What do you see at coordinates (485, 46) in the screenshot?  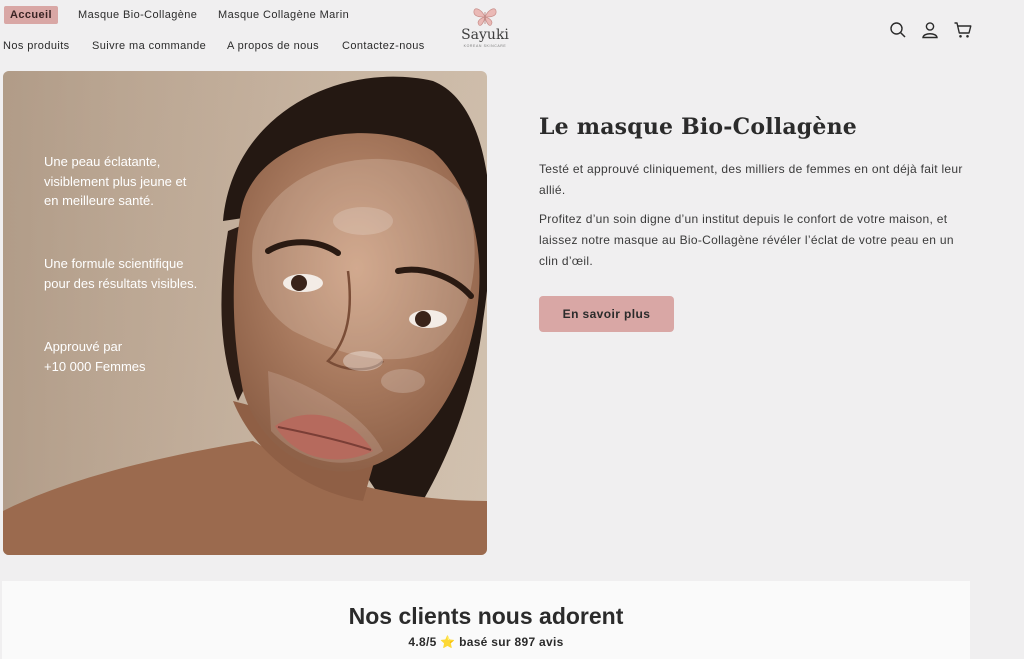 I see `logo-tagline: KOREAN SKINCARE` at bounding box center [485, 46].